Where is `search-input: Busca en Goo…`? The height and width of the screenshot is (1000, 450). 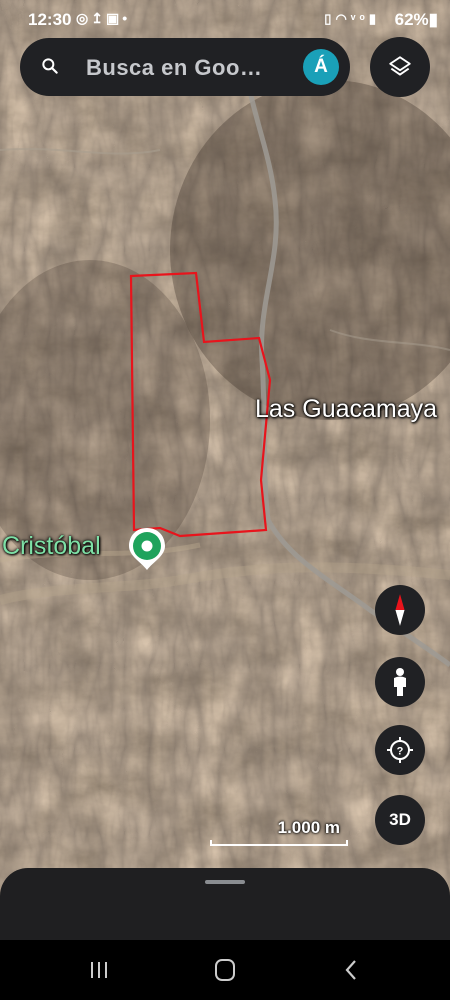
search-input: Busca en Goo… is located at coordinates (174, 68).